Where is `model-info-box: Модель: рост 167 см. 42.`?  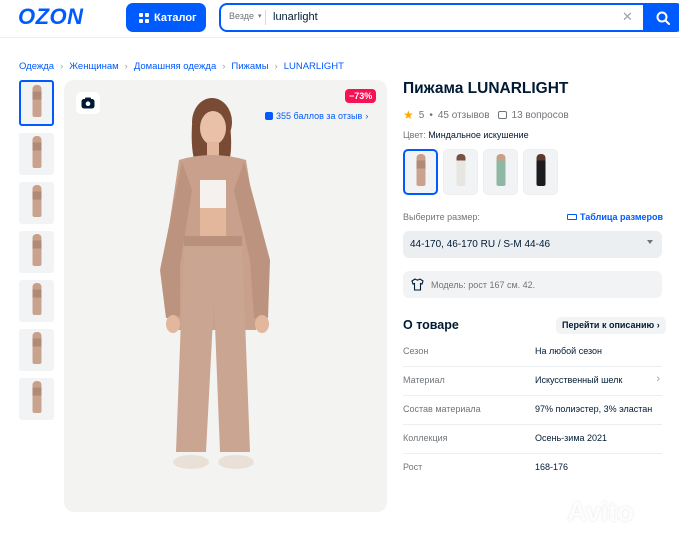
model-info-box: Модель: рост 167 см. 42. is located at coordinates (532, 284).